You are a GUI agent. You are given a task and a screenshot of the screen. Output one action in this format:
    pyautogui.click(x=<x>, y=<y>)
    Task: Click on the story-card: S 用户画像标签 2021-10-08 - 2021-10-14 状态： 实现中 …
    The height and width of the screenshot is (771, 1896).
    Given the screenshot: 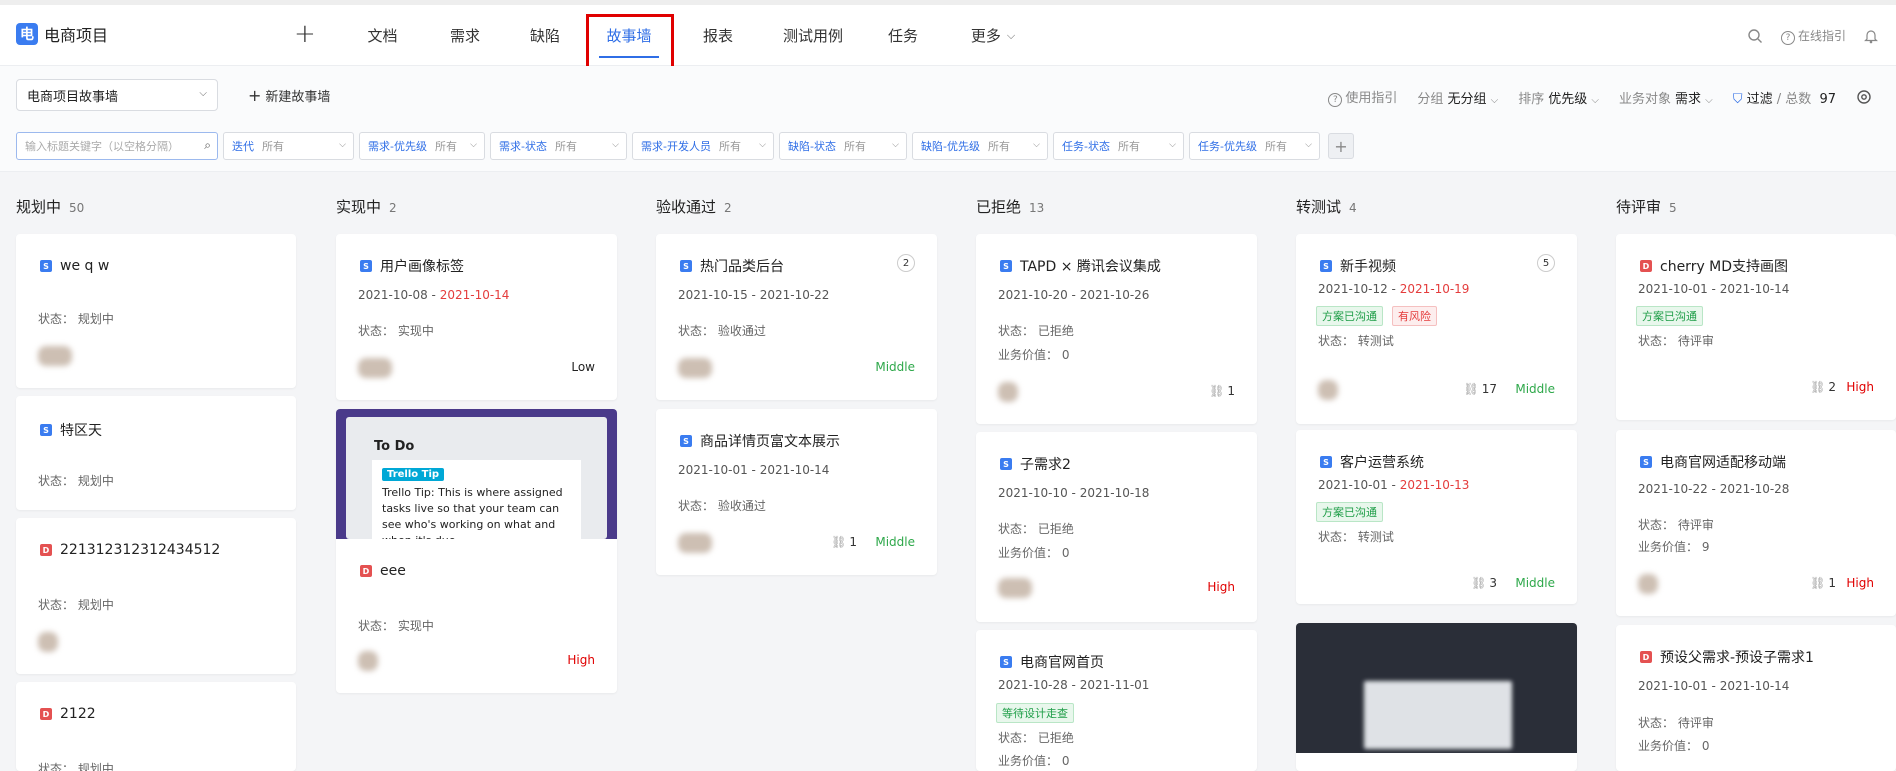 What is the action you would take?
    pyautogui.click(x=476, y=317)
    